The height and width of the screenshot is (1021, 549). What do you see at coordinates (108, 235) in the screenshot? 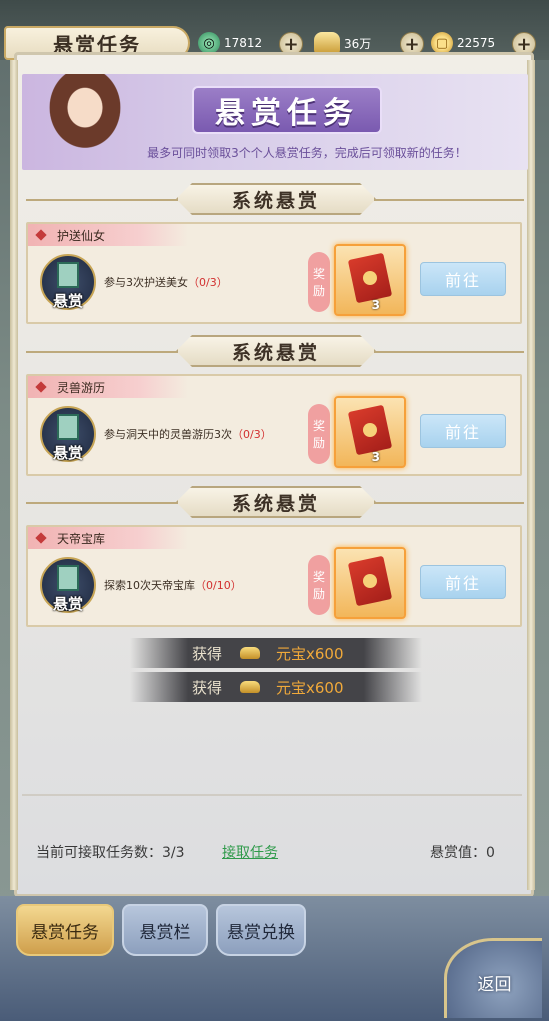
I see `task-name-tag: 护送仙女` at bounding box center [108, 235].